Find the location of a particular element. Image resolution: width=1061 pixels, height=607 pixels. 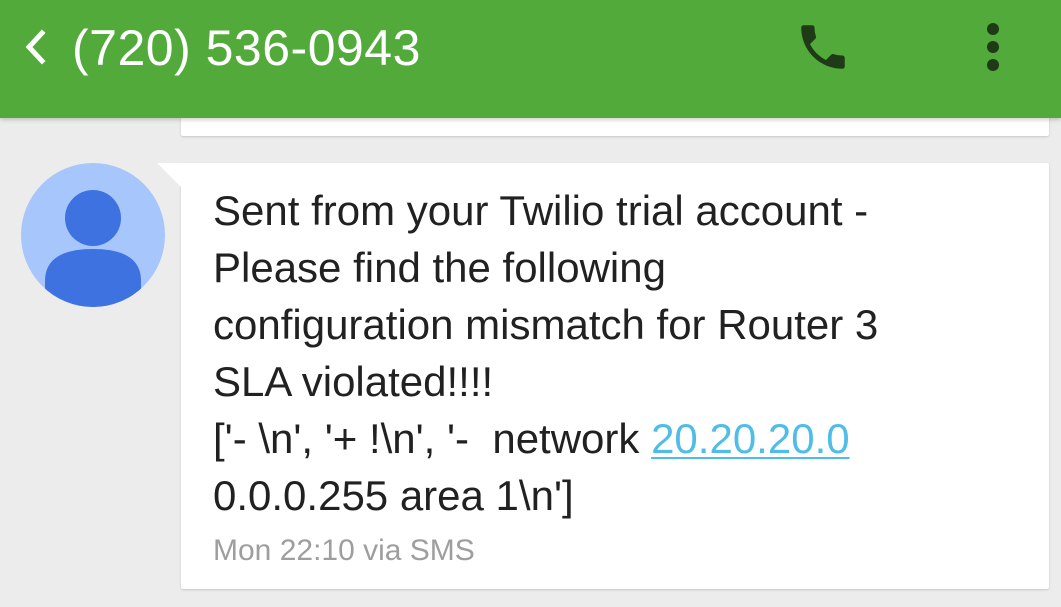

message-timestamp: Mon 22:10 via SMS is located at coordinates (344, 550).